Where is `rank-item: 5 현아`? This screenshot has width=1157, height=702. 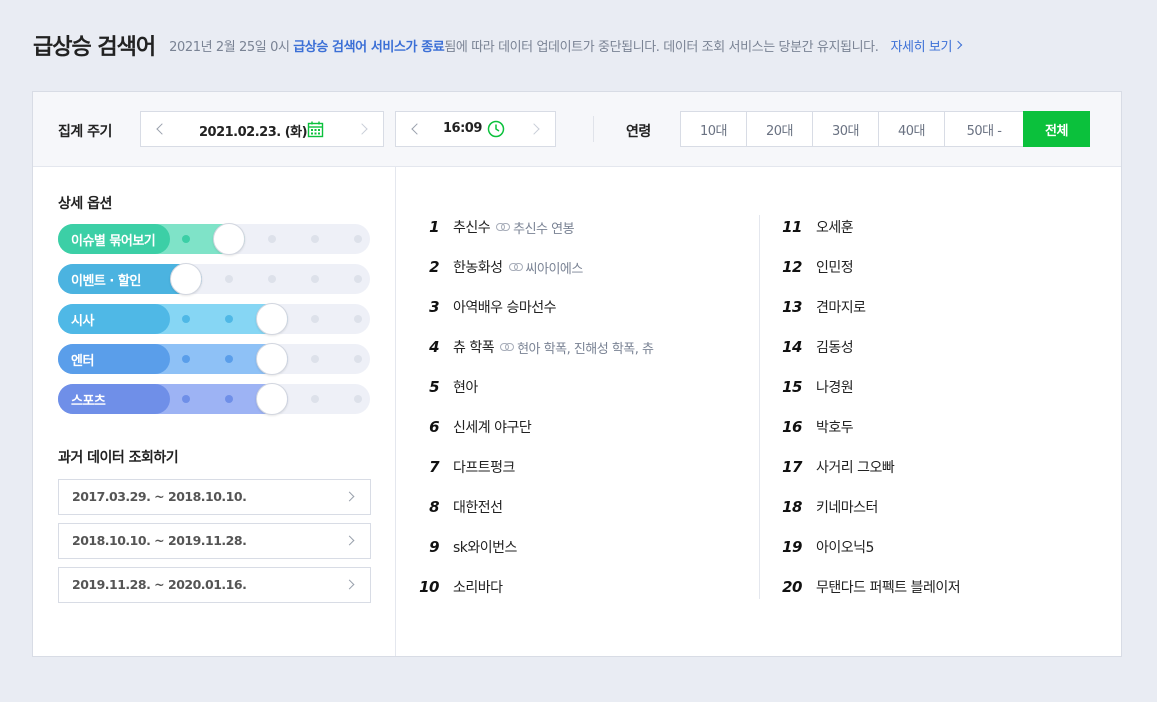
rank-item: 5 현아 is located at coordinates (445, 387).